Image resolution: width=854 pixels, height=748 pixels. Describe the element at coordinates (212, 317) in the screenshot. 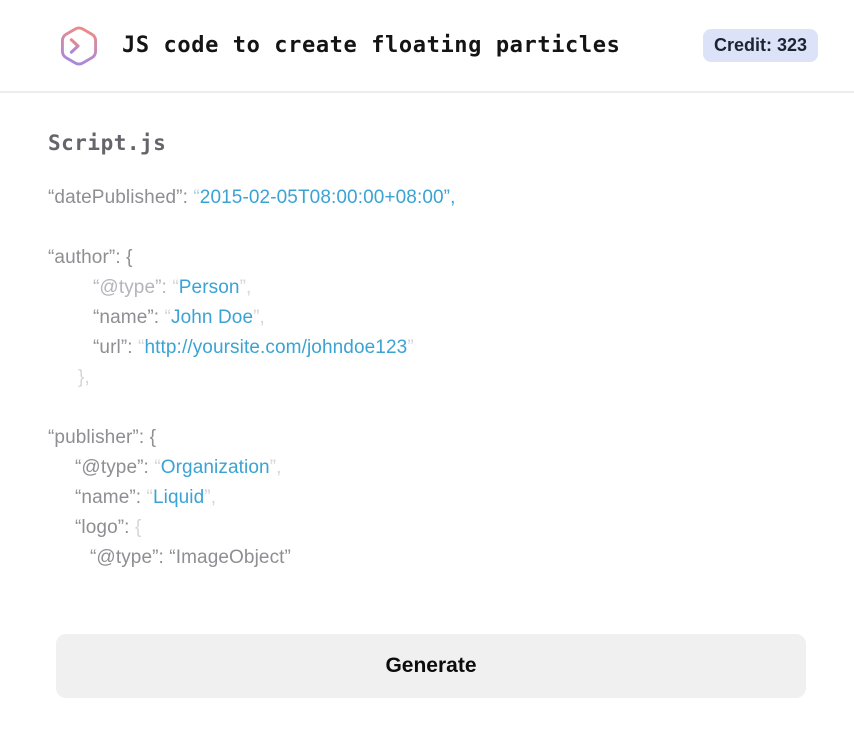

I see `code-token: John Doe` at that location.